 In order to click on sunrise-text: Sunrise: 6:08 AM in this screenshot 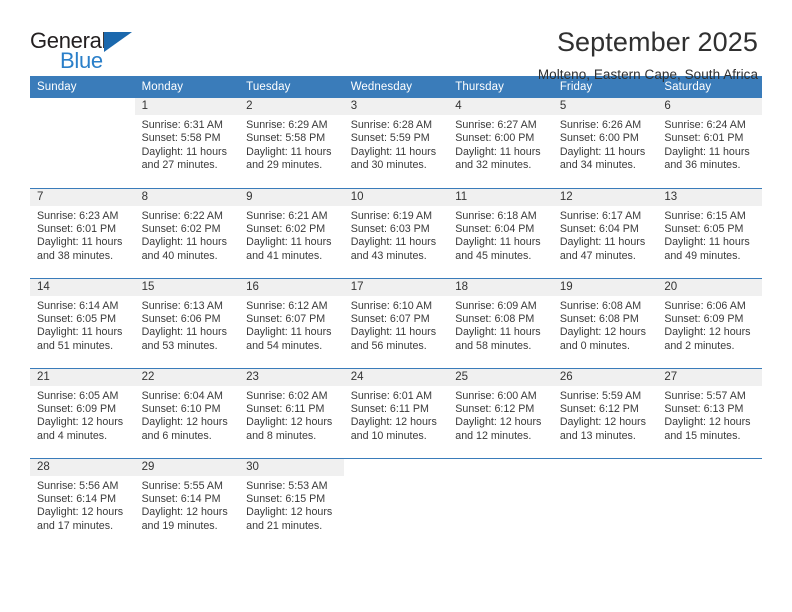, I will do `click(600, 305)`.